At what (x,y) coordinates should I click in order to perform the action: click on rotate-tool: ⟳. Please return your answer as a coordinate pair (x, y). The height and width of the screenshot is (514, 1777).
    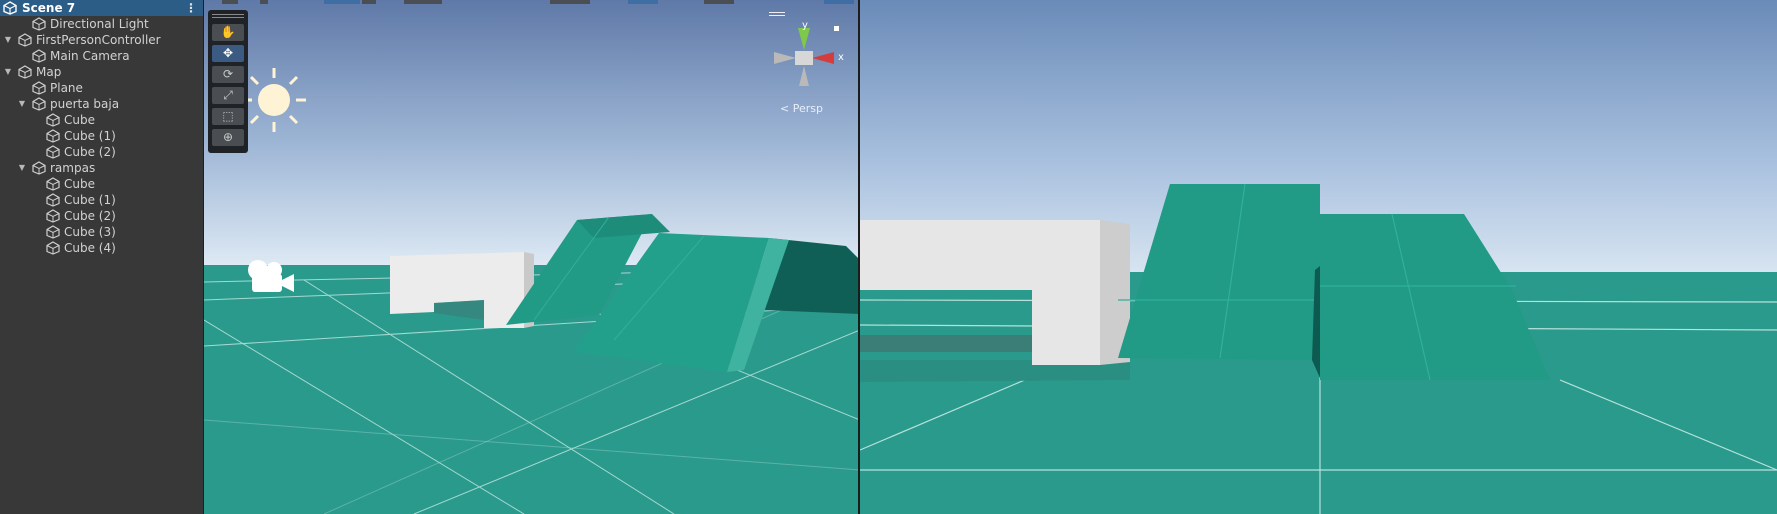
    Looking at the image, I should click on (228, 74).